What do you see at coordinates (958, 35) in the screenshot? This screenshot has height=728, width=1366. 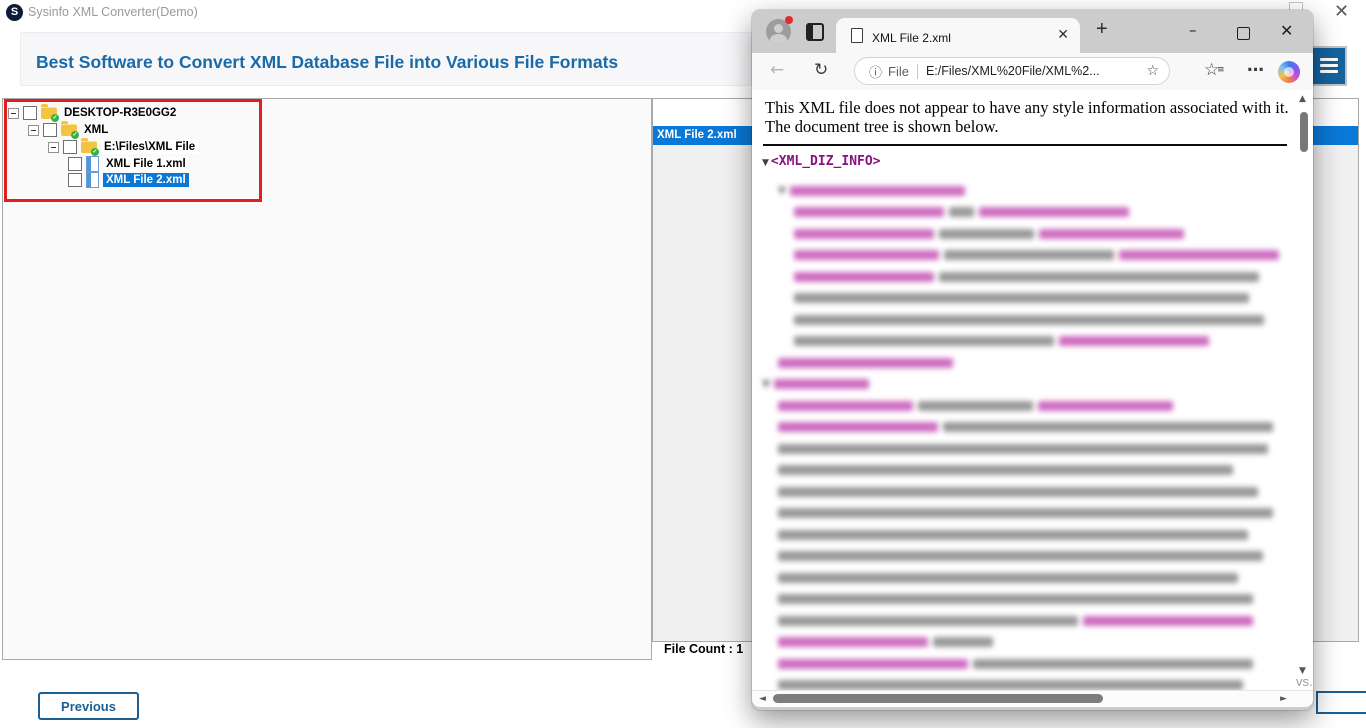 I see `browser-tab: XML File 2.xml ✕` at bounding box center [958, 35].